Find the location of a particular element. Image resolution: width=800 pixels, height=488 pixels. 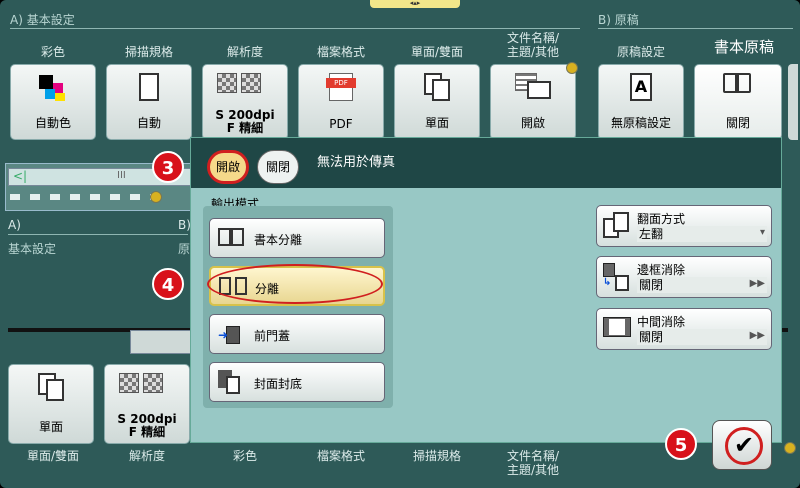

tile-value: 關閉 is located at coordinates (737, 123).